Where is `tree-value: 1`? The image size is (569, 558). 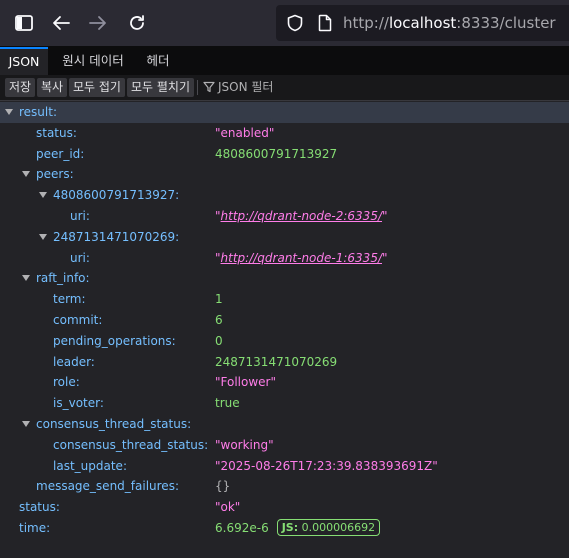 tree-value: 1 is located at coordinates (219, 299).